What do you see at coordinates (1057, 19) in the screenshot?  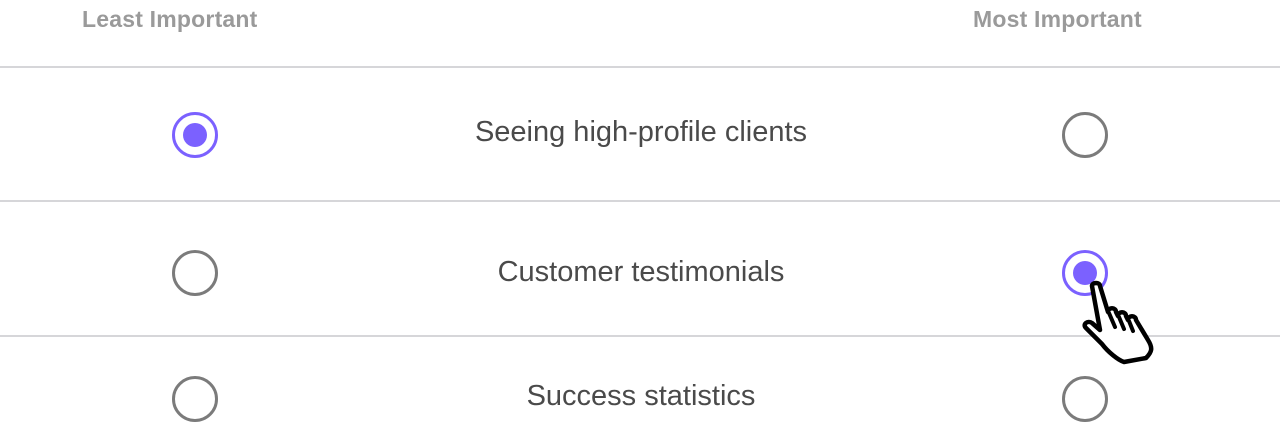 I see `most-important-header: Most Important` at bounding box center [1057, 19].